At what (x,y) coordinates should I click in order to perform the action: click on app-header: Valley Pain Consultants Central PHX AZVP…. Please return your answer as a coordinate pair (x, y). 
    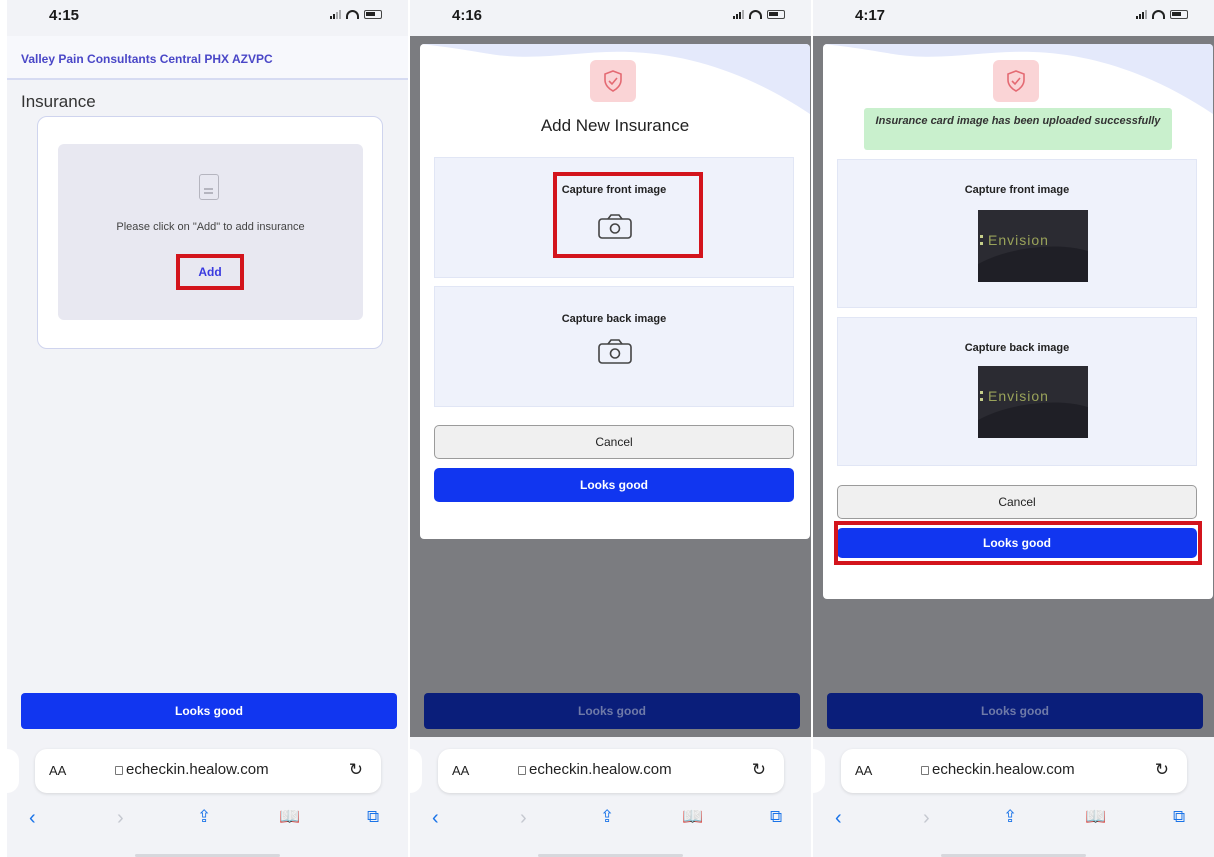
    Looking at the image, I should click on (207, 58).